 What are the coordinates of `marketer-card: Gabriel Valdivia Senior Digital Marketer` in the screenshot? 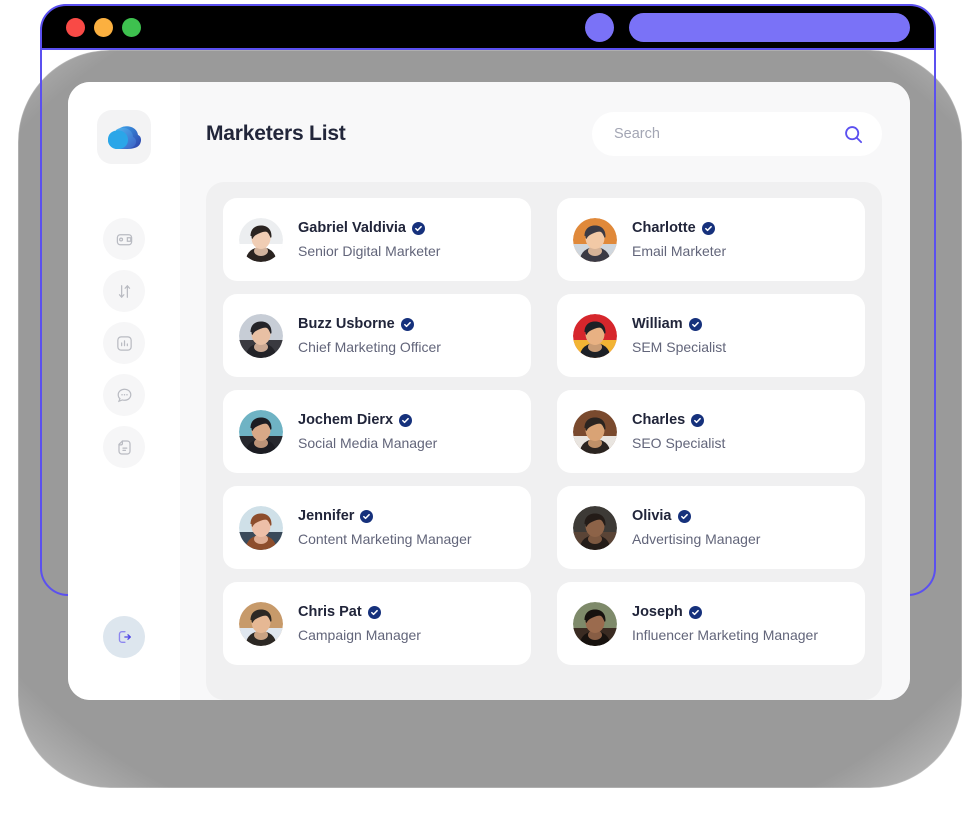 It's located at (377, 239).